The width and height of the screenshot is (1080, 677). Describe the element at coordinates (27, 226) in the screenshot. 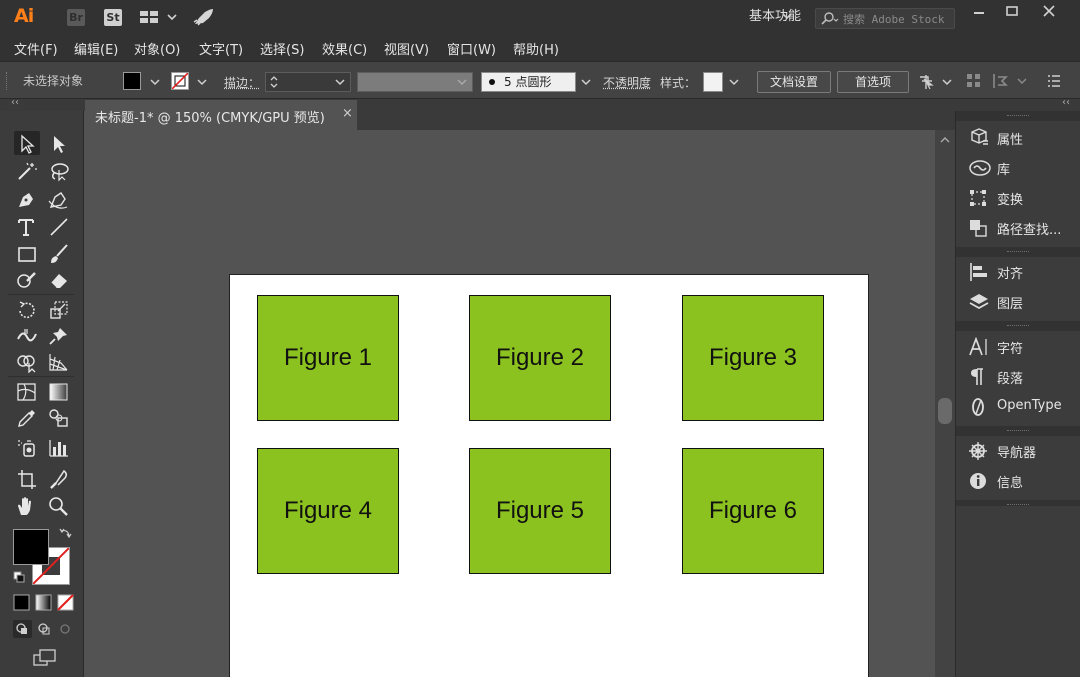

I see `type-tool` at that location.